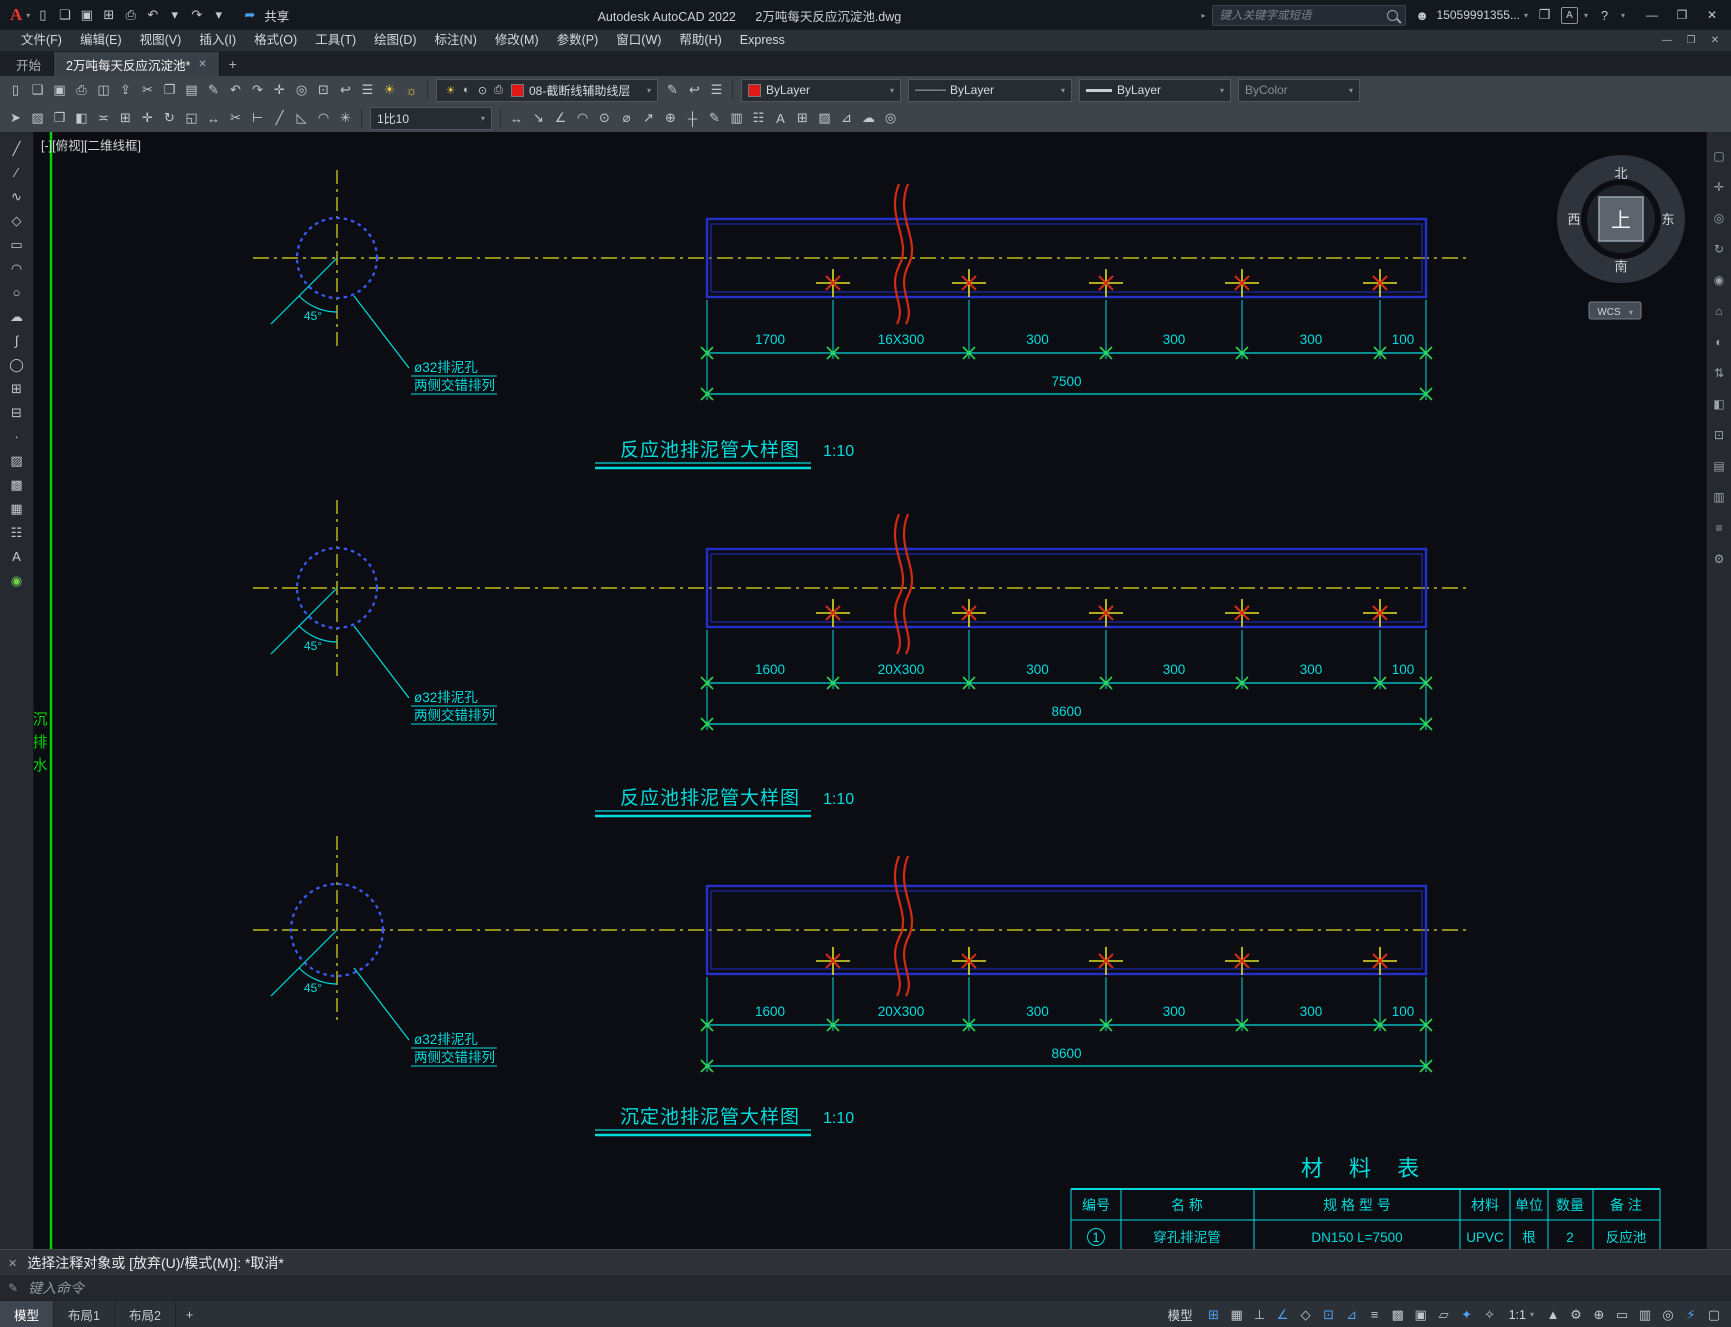 Image resolution: width=1731 pixels, height=1327 pixels. I want to click on menu-item: 修改(M), so click(517, 40).